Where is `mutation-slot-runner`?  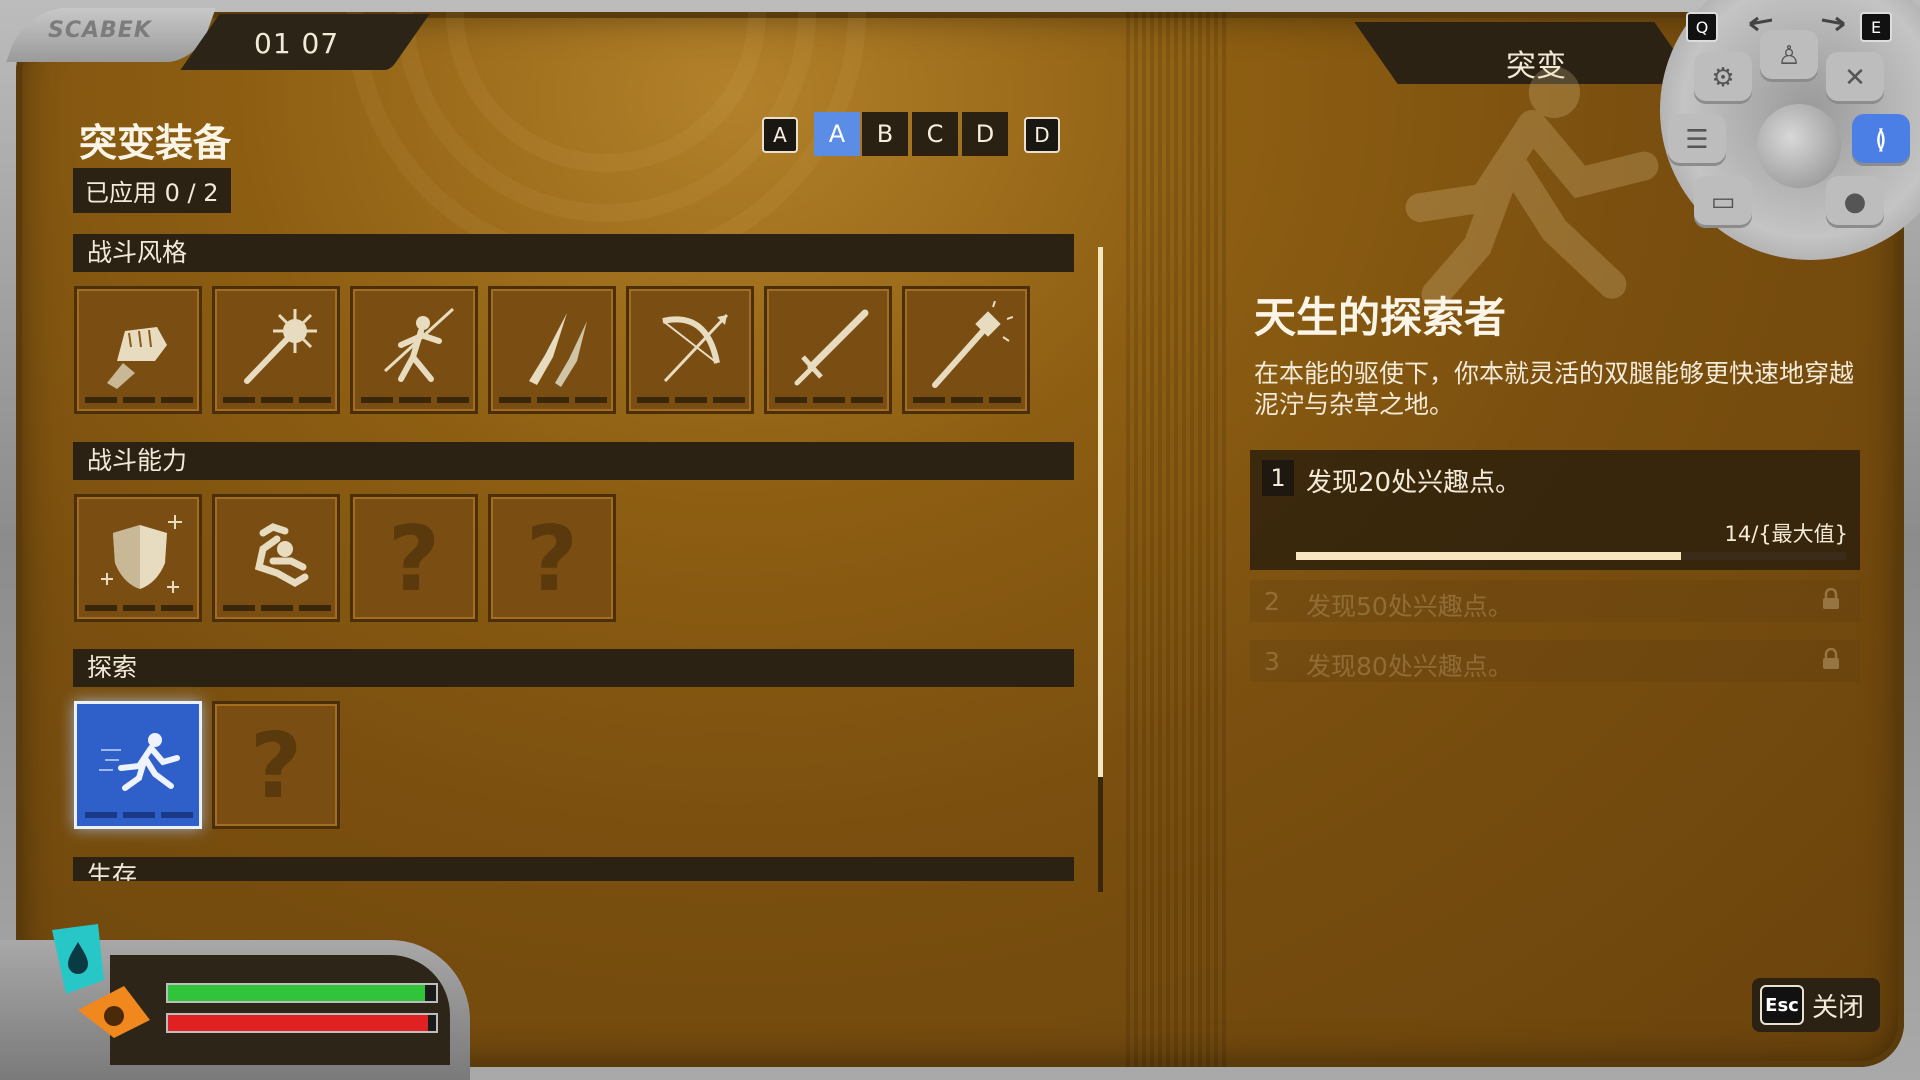 mutation-slot-runner is located at coordinates (138, 765).